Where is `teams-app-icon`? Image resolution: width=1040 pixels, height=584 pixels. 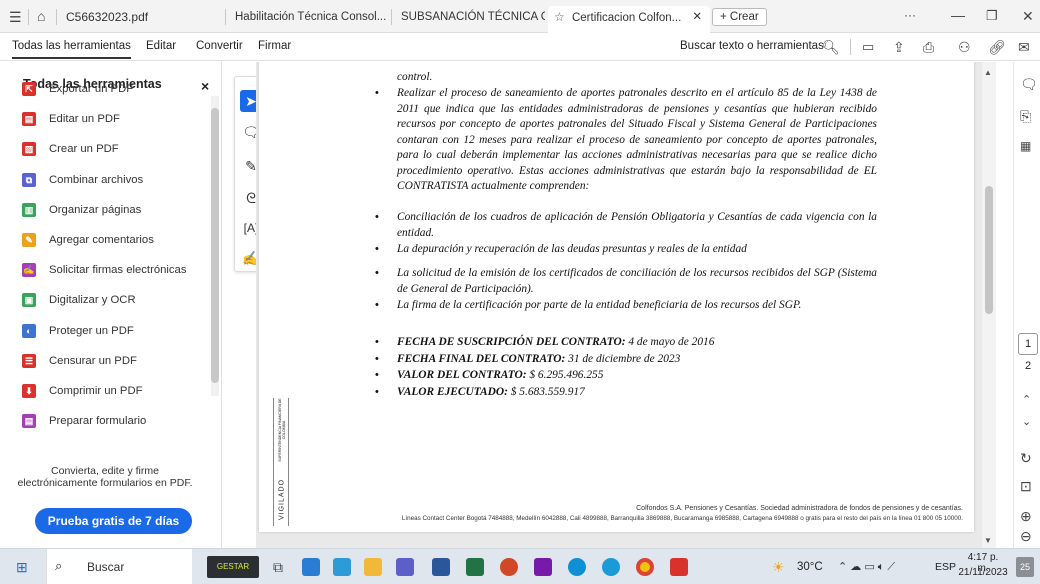 teams-app-icon is located at coordinates (405, 567).